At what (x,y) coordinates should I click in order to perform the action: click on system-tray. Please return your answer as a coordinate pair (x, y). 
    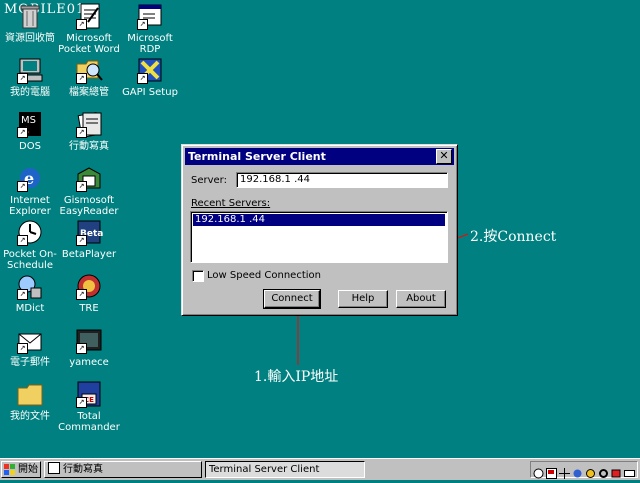
    Looking at the image, I should click on (584, 470).